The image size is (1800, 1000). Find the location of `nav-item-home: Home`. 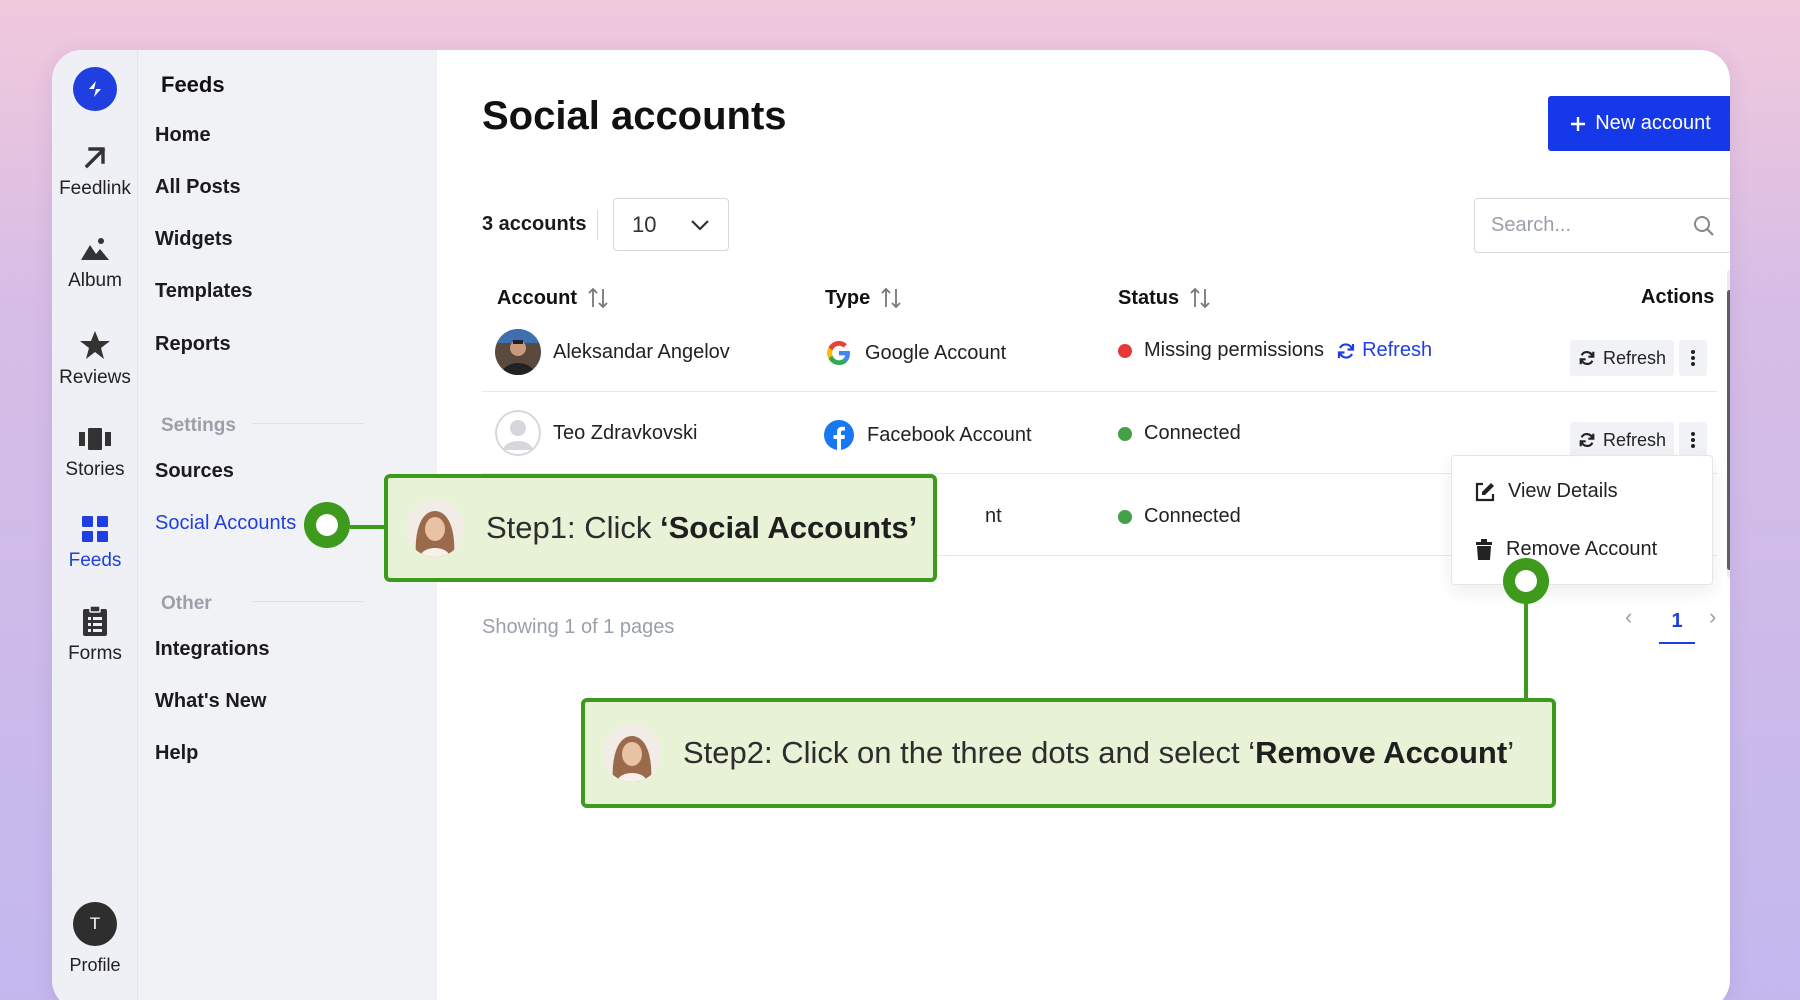

nav-item-home: Home is located at coordinates (183, 135).